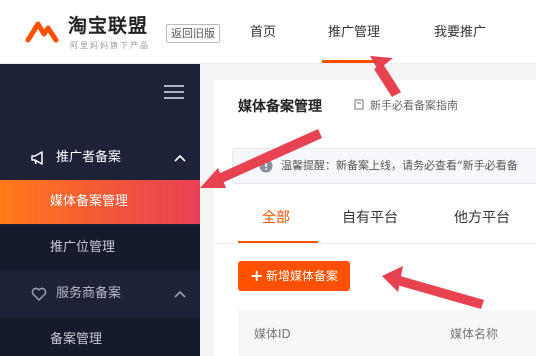 The image size is (536, 356). Describe the element at coordinates (83, 247) in the screenshot. I see `sidebar-item-label: 推广位管理` at that location.